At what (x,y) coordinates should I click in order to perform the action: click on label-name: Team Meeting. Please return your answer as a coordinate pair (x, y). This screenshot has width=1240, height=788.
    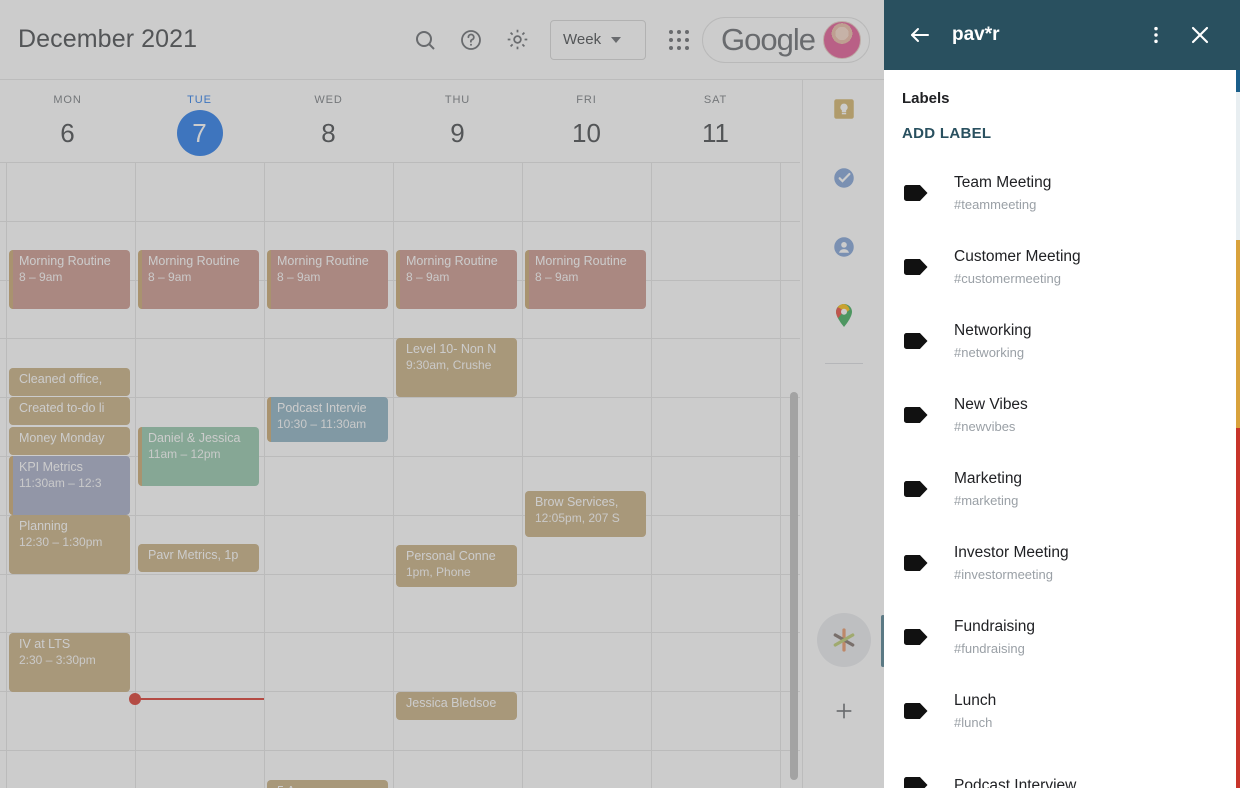
    Looking at the image, I should click on (1003, 182).